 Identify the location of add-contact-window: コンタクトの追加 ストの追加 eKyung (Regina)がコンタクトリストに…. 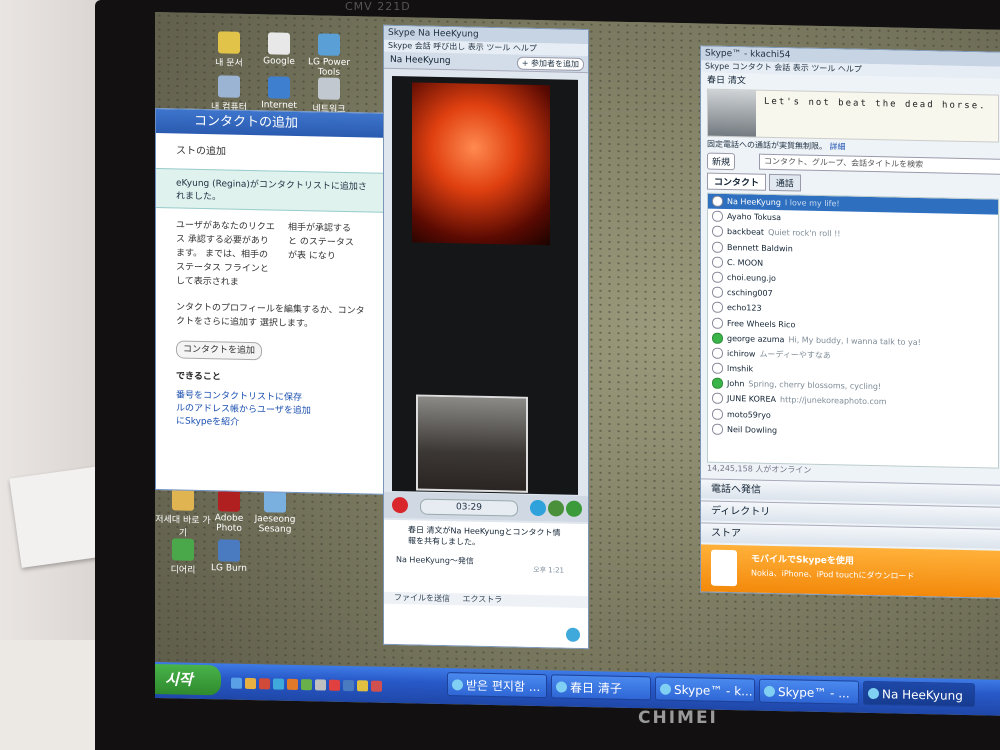
(274, 301).